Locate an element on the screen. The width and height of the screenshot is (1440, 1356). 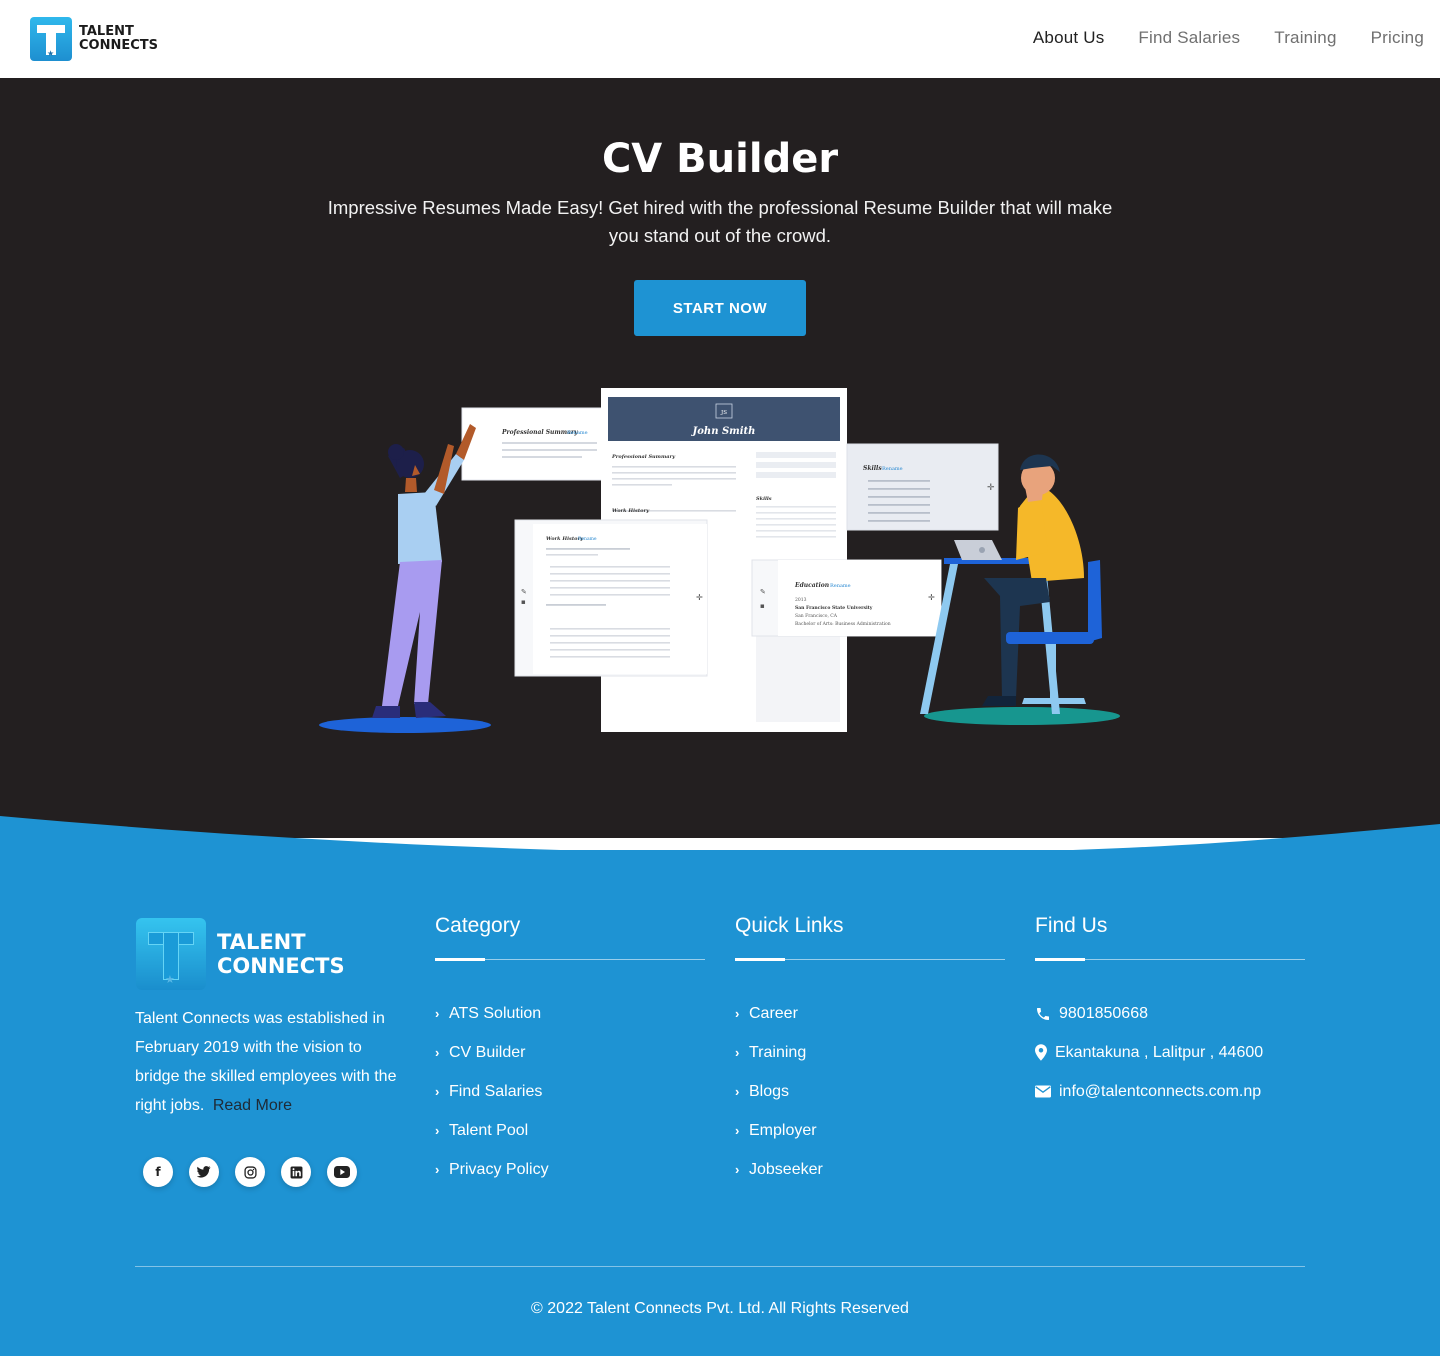
nav-training: Training is located at coordinates (1305, 38).